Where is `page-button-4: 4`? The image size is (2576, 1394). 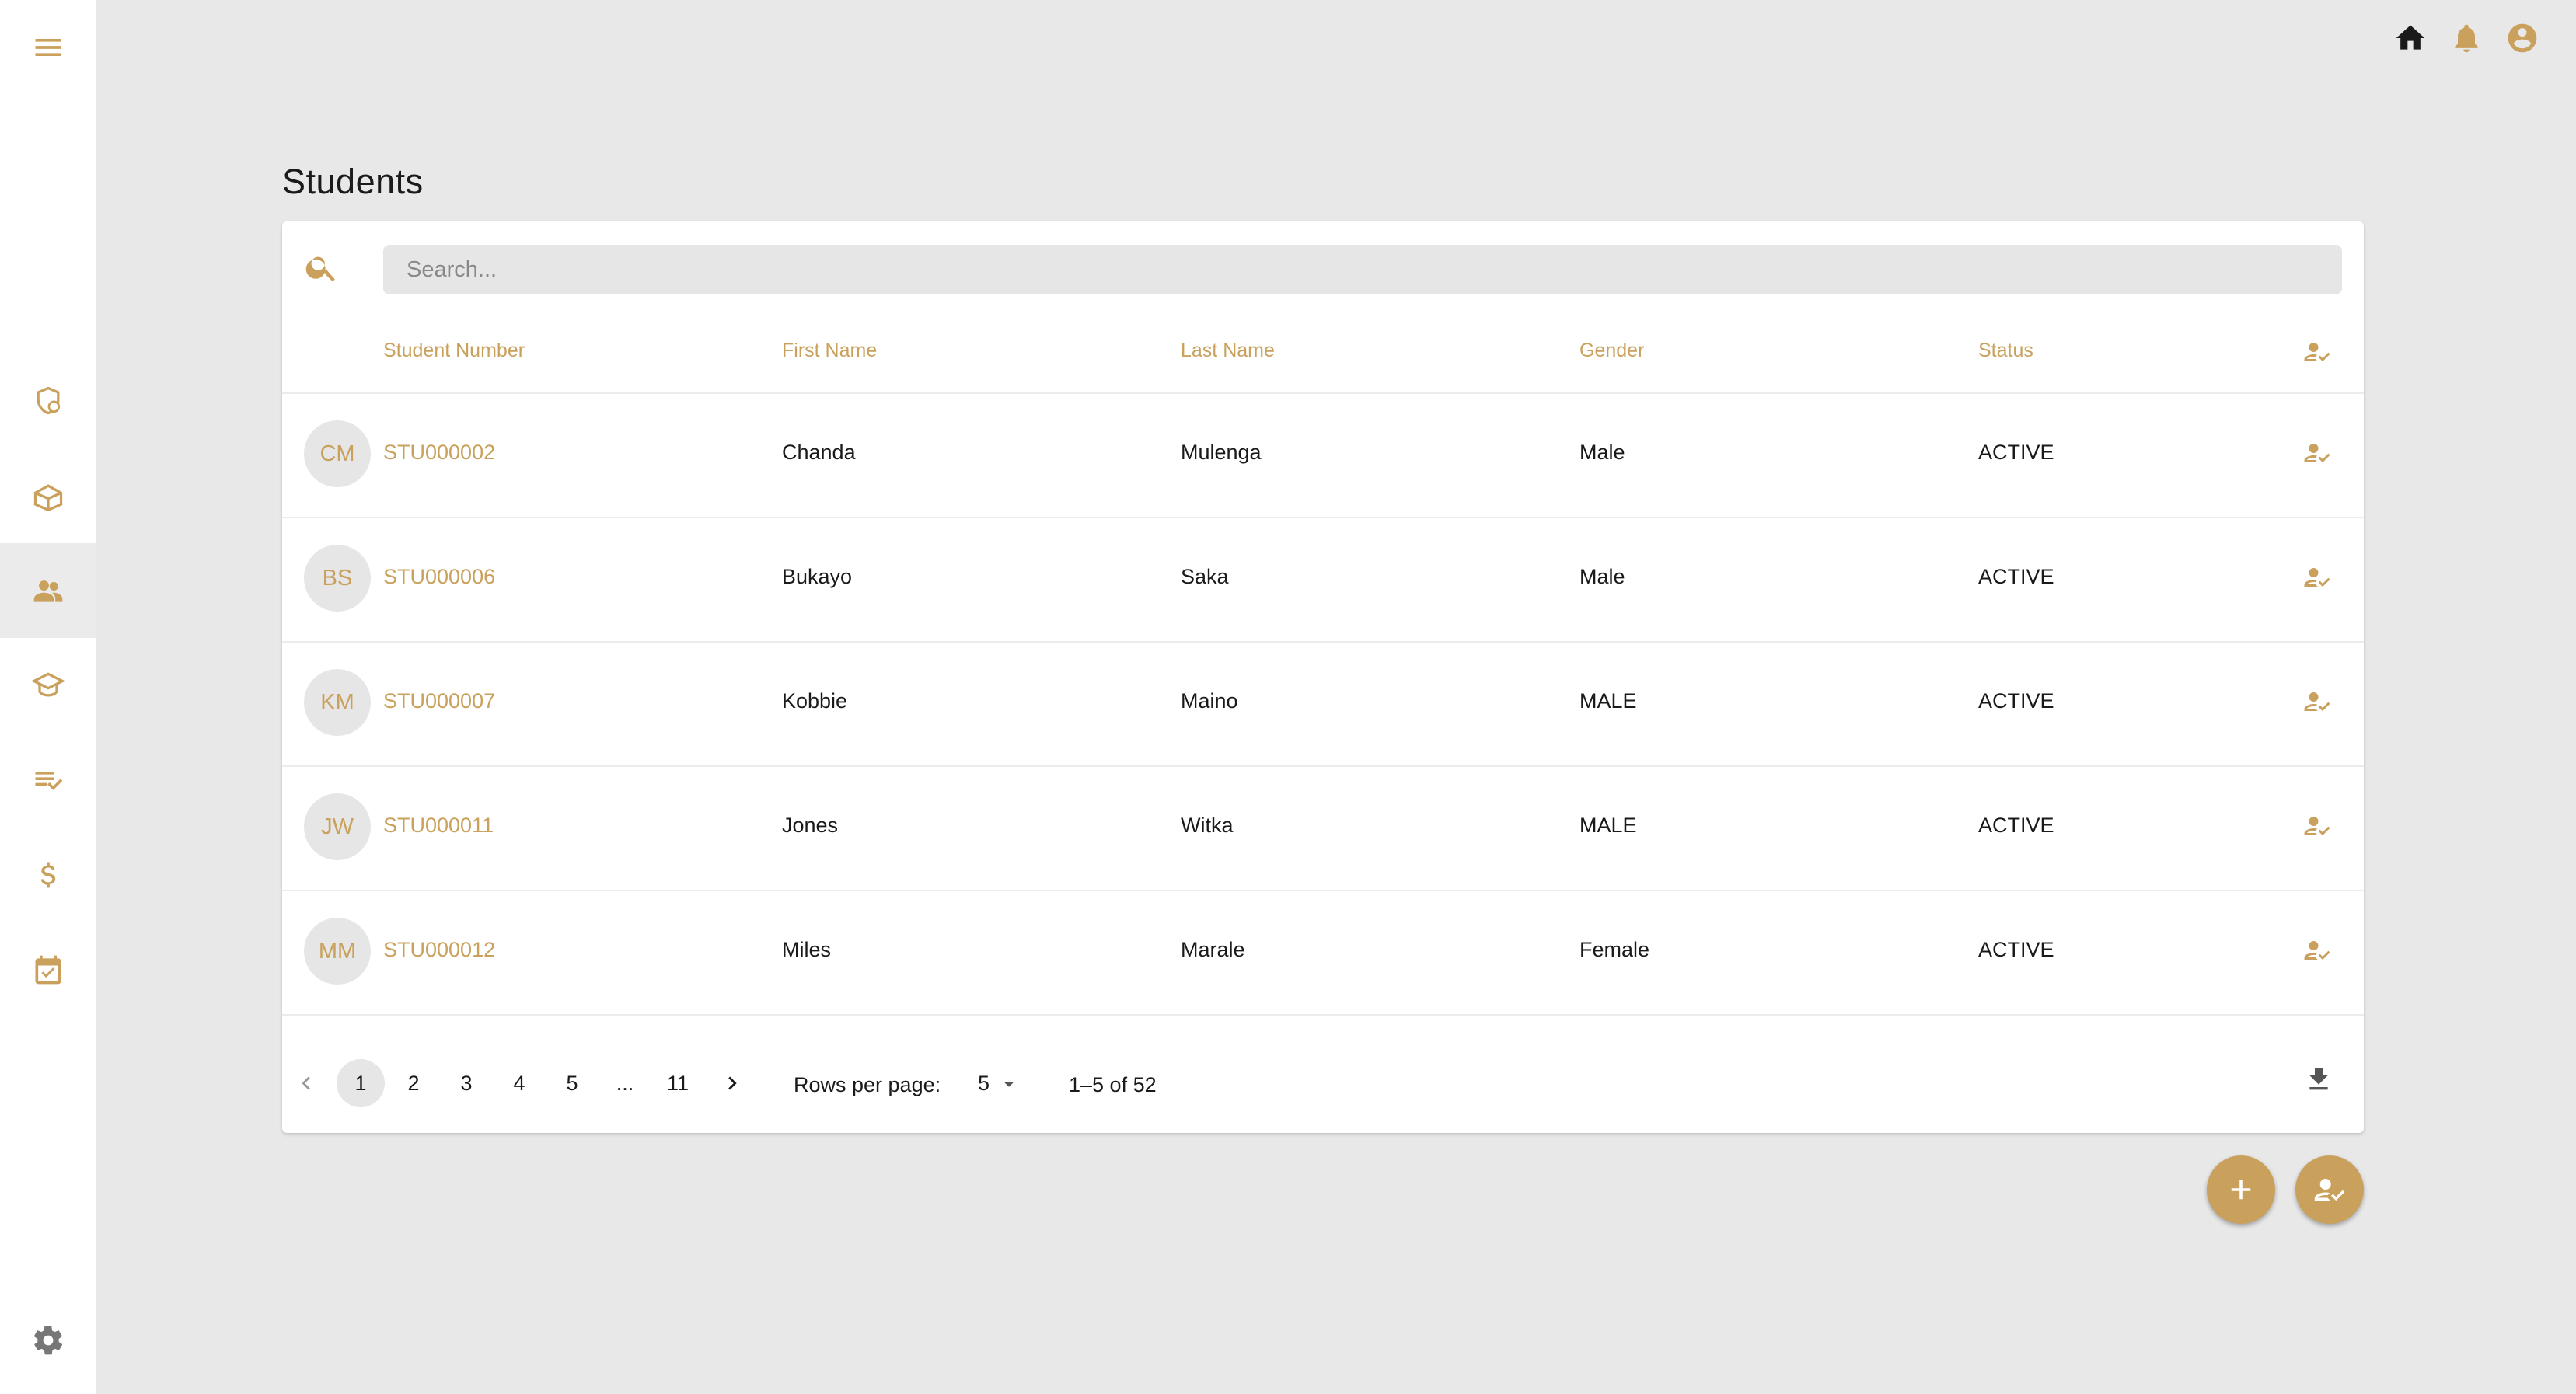 page-button-4: 4 is located at coordinates (519, 1083).